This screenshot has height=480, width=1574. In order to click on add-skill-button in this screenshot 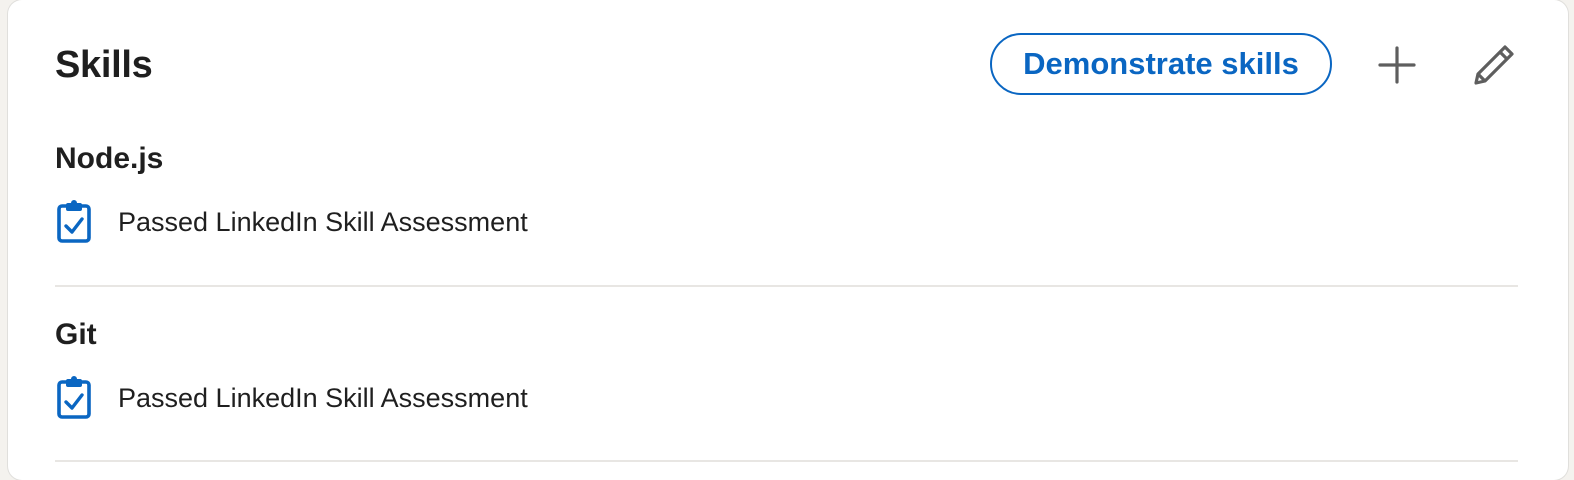, I will do `click(1397, 65)`.